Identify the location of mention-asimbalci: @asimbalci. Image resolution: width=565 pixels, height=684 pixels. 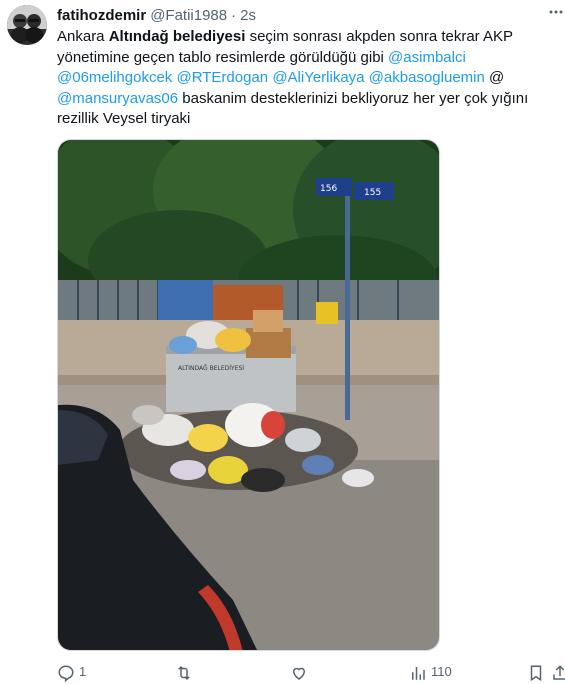
(427, 57).